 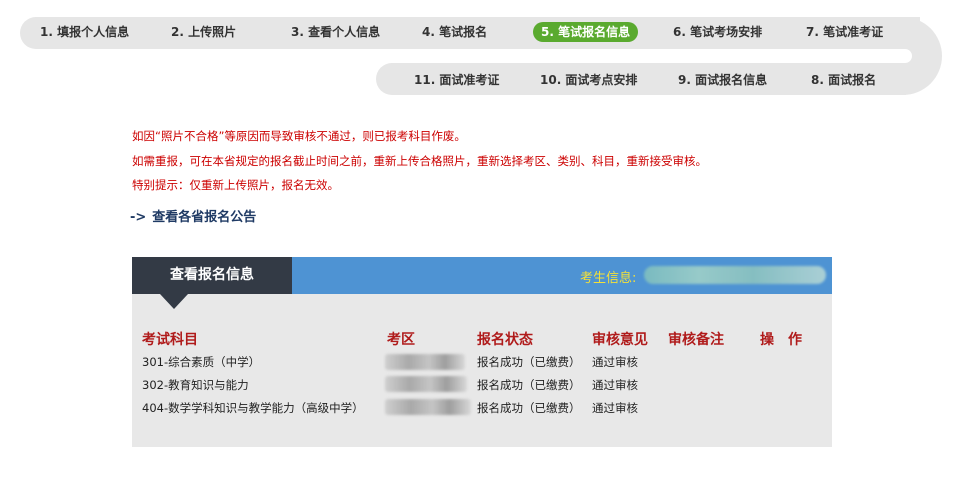 I want to click on step-11-interview-admission-ticket: 11. 面试准考证, so click(x=456, y=80).